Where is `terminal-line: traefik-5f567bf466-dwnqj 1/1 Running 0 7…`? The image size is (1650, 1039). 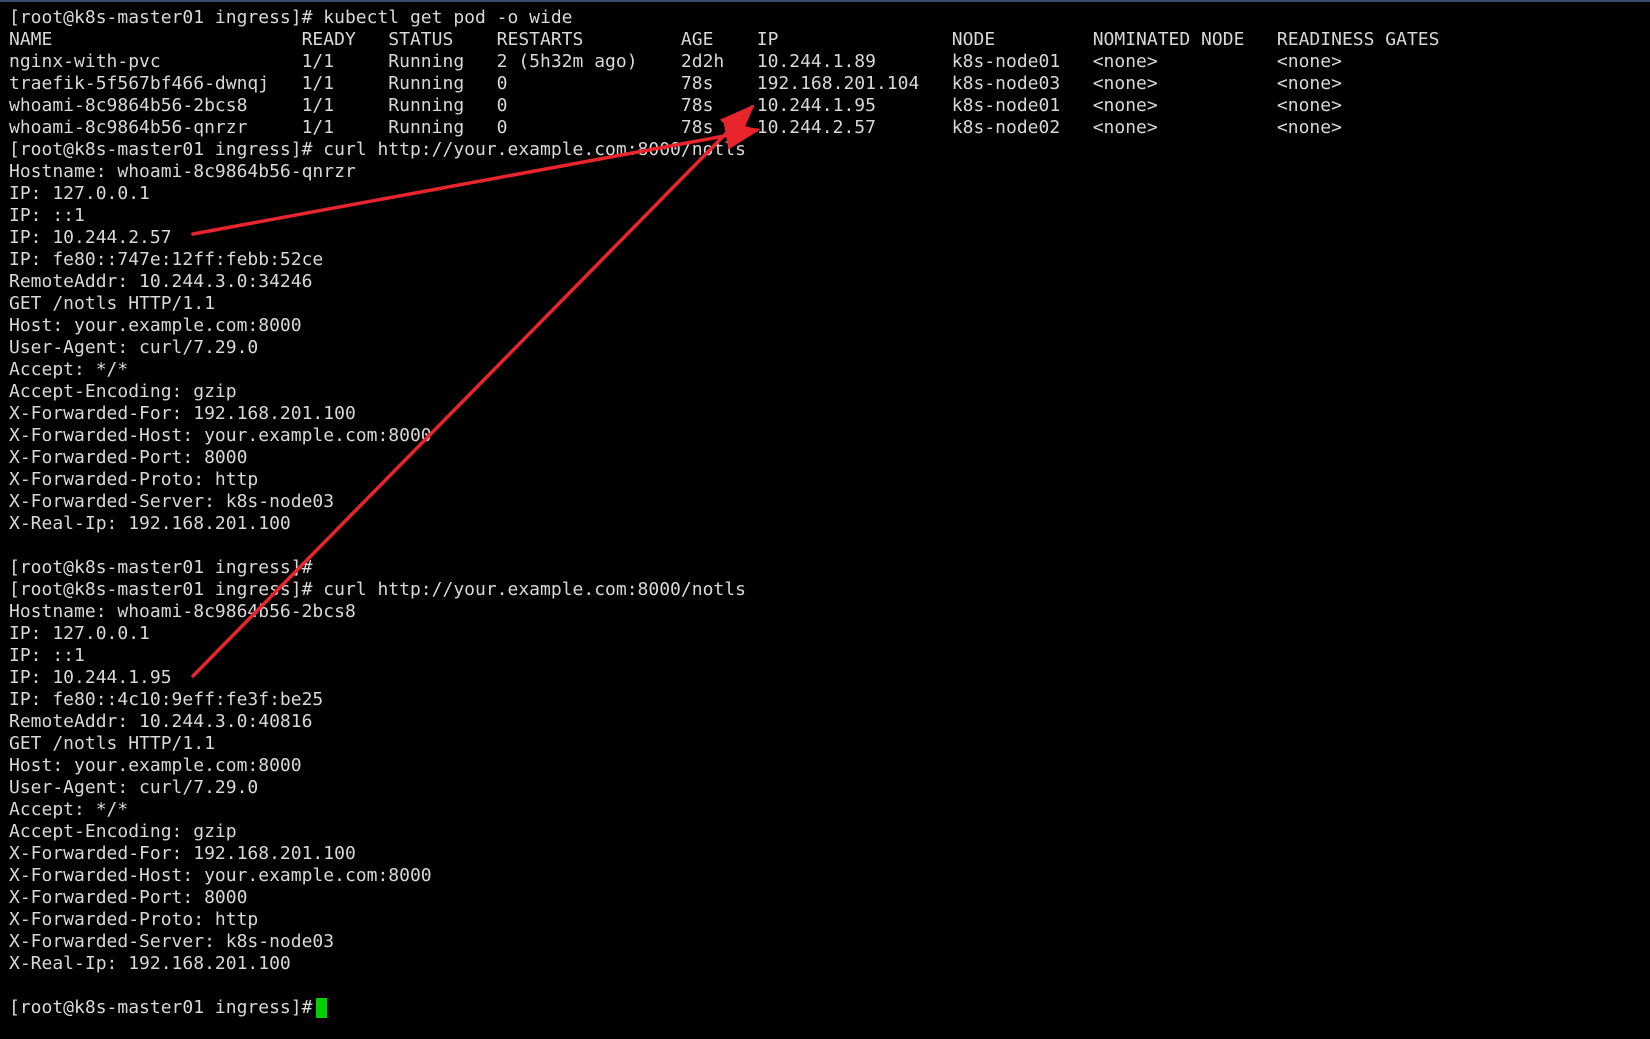 terminal-line: traefik-5f567bf466-dwnqj 1/1 Running 0 7… is located at coordinates (724, 84).